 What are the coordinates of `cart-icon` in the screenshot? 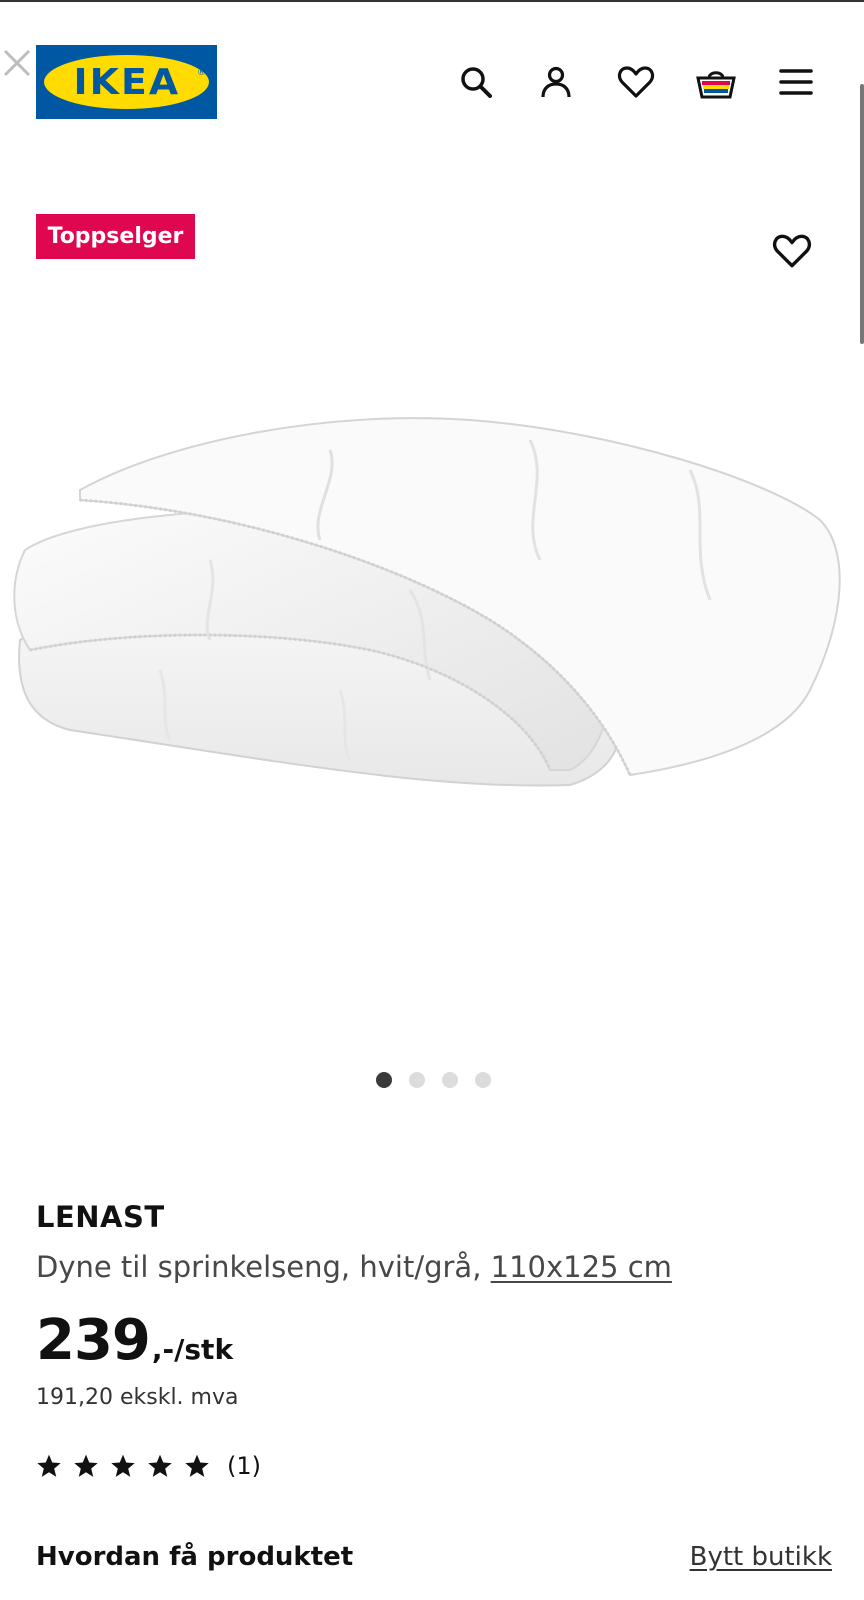 It's located at (716, 82).